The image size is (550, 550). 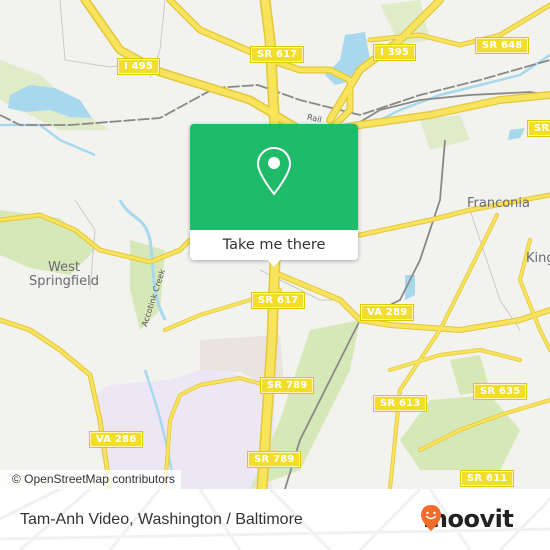 What do you see at coordinates (274, 262) in the screenshot?
I see `popup-pointer` at bounding box center [274, 262].